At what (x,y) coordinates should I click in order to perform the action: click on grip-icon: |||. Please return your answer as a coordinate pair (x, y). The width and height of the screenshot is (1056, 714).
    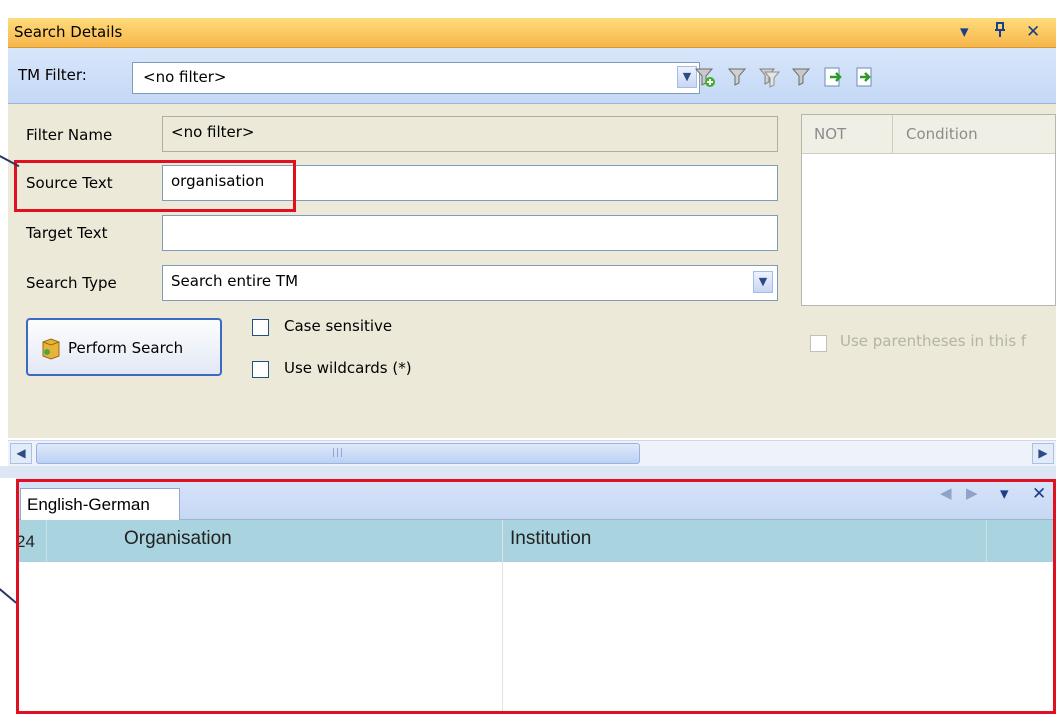
    Looking at the image, I should click on (338, 453).